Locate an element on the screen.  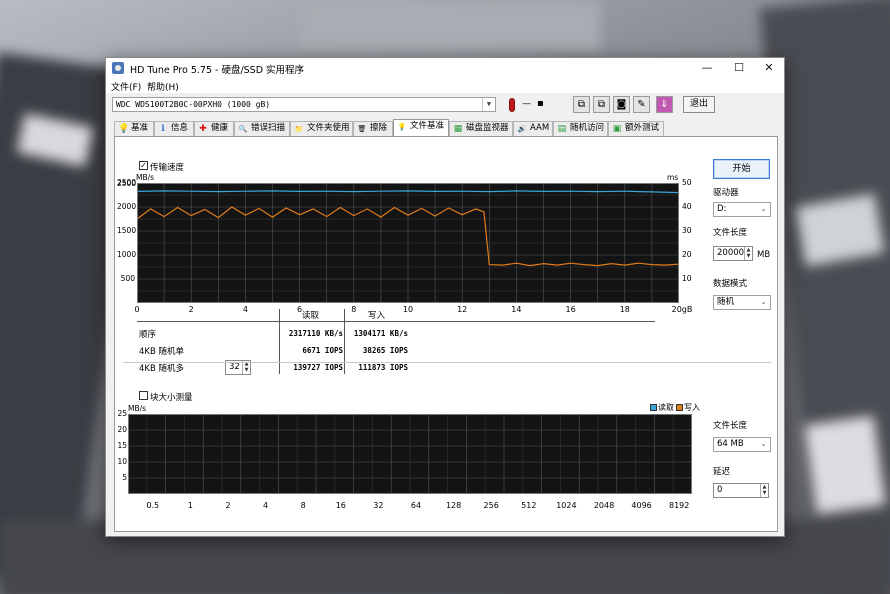
tab-benchmark: 💡 基准 is located at coordinates (134, 128).